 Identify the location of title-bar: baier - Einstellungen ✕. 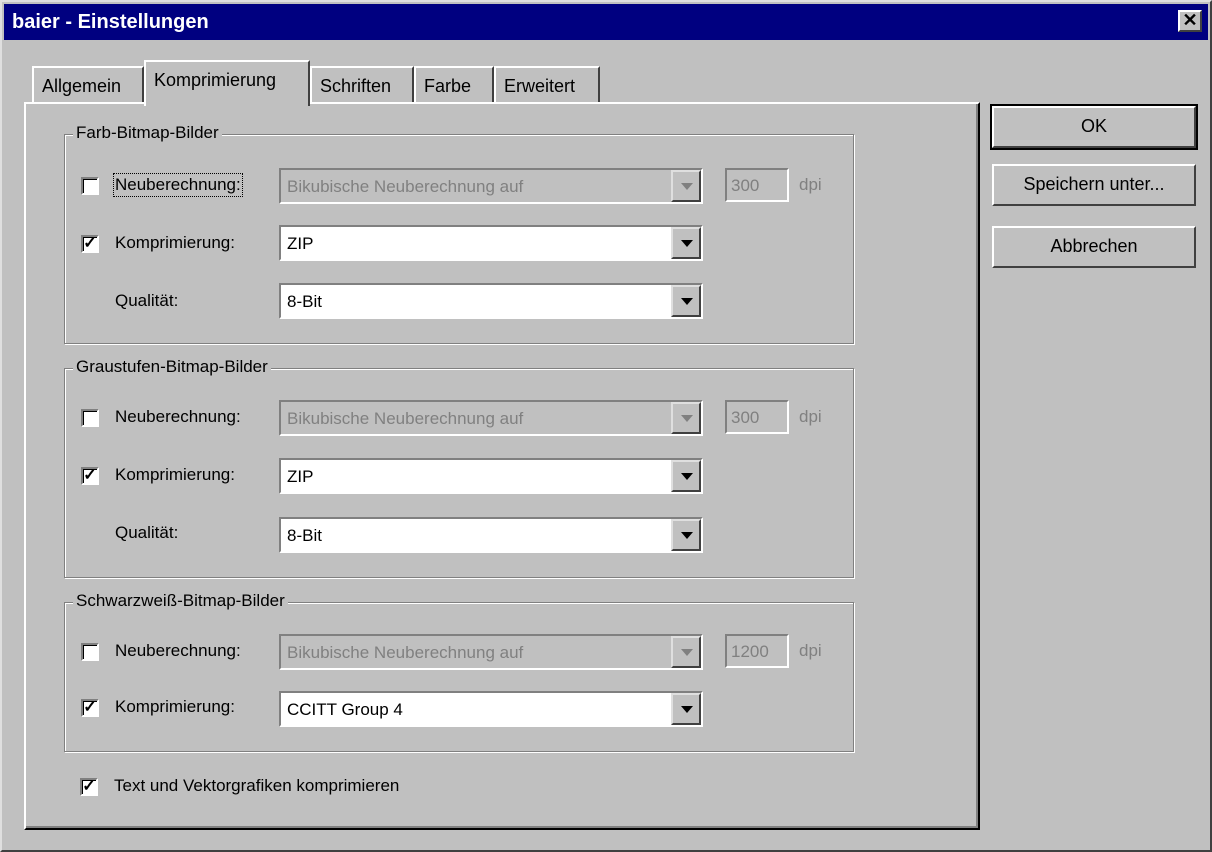
(606, 22).